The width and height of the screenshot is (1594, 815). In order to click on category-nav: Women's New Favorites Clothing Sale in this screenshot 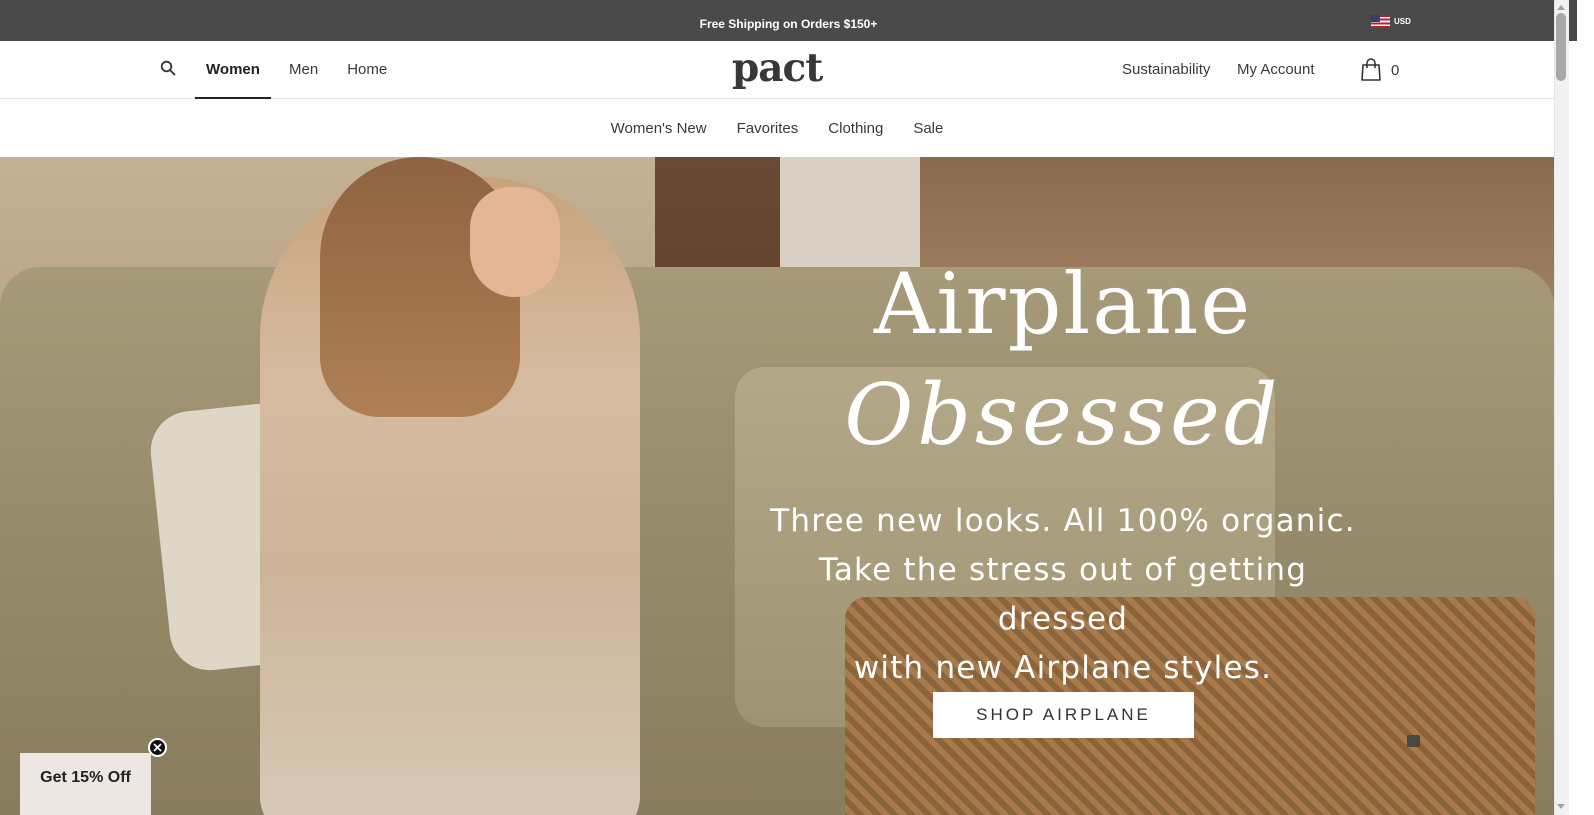, I will do `click(777, 128)`.